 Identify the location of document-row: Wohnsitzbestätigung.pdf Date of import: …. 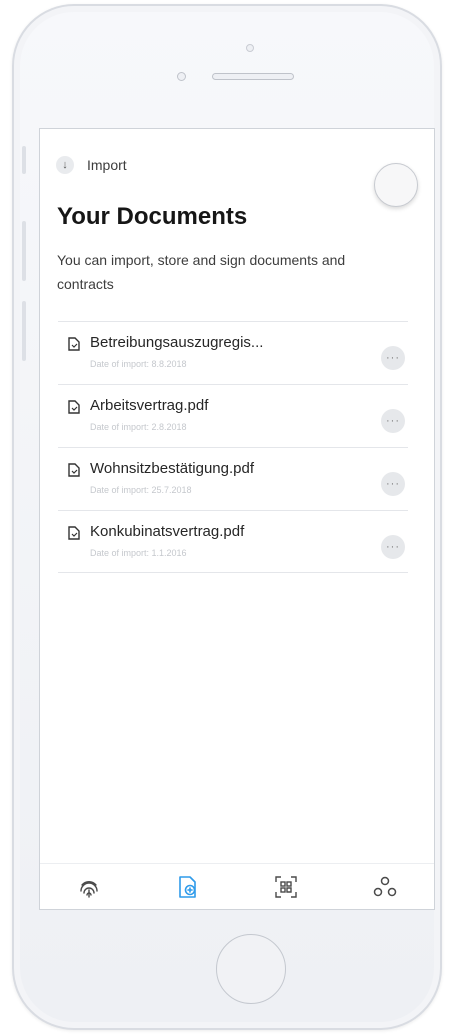
(233, 478).